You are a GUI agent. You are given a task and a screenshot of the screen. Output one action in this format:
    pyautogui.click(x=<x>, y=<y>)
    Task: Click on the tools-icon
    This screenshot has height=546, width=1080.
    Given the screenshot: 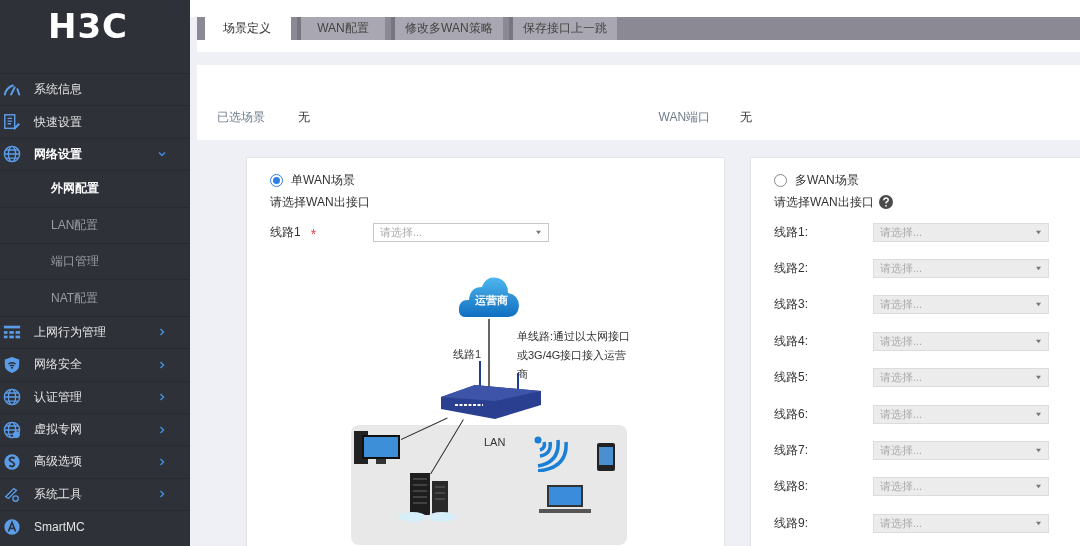 What is the action you would take?
    pyautogui.click(x=12, y=494)
    